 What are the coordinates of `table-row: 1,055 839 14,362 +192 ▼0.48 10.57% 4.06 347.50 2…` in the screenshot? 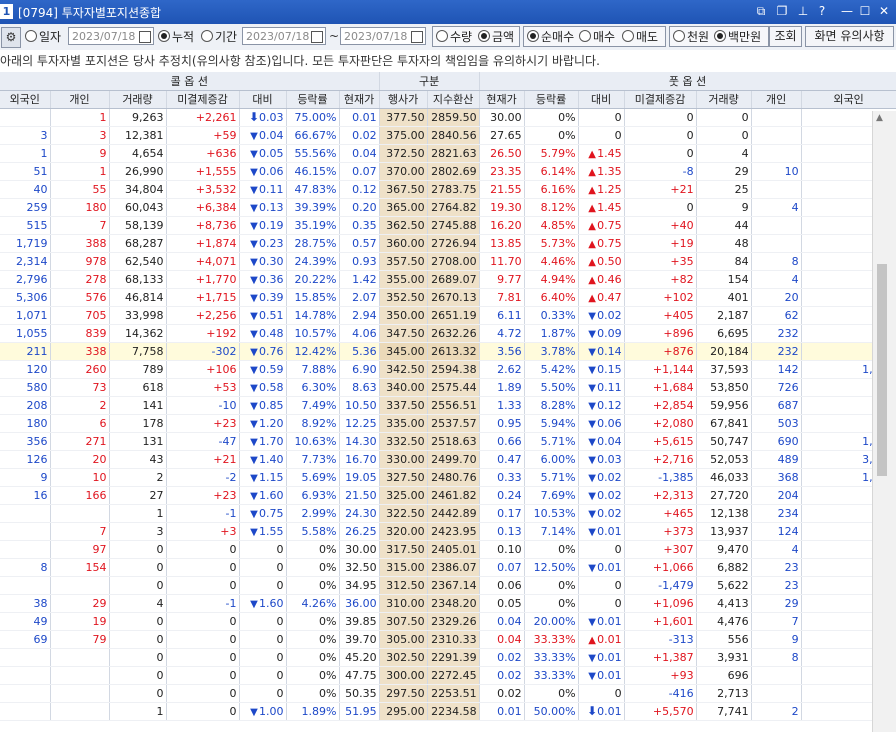 It's located at (448, 333).